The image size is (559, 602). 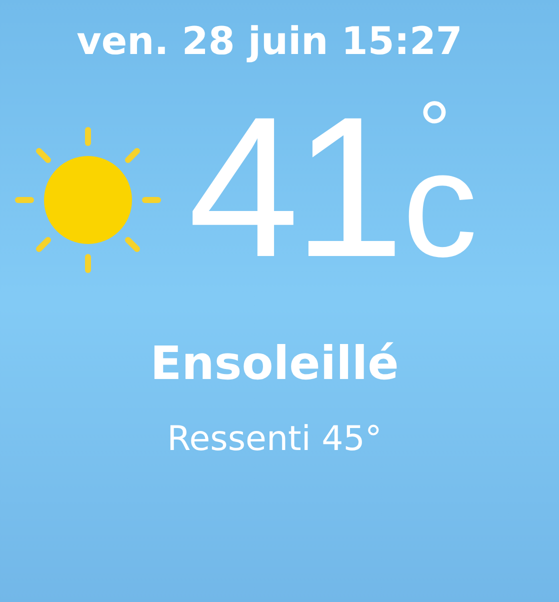 What do you see at coordinates (293, 188) in the screenshot?
I see `temperature: 41` at bounding box center [293, 188].